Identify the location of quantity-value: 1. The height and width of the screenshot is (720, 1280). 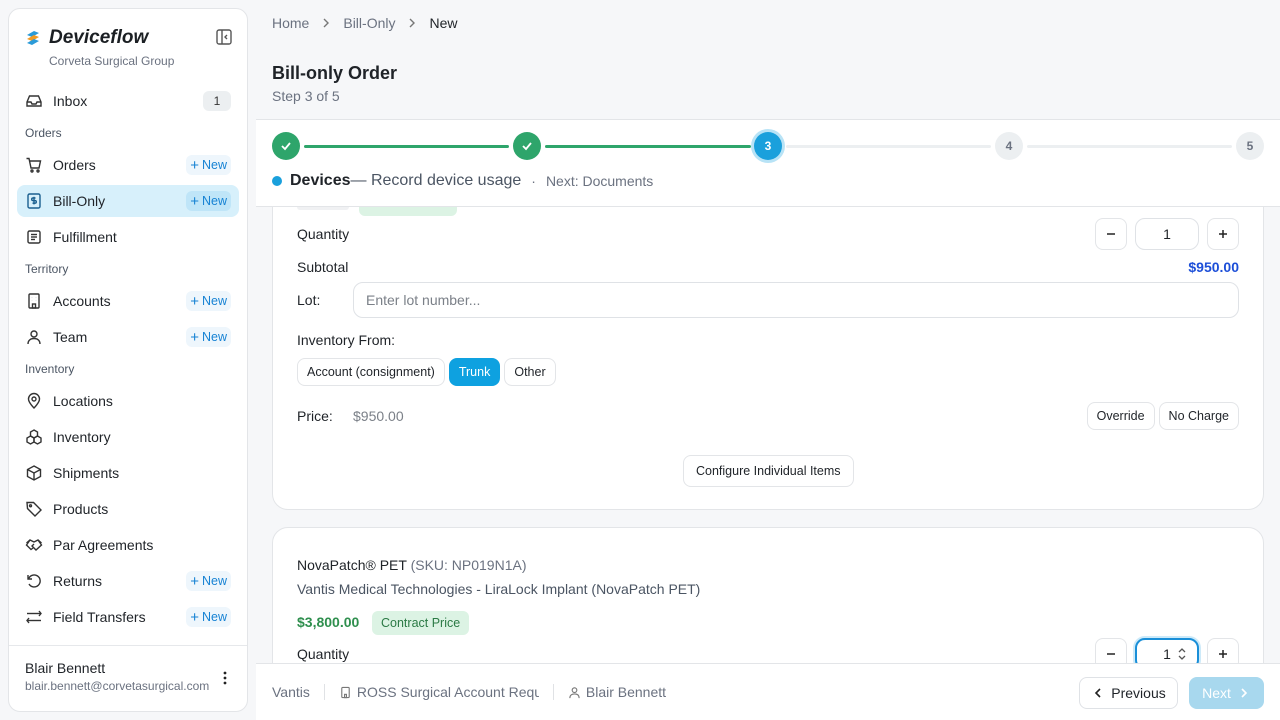
(1167, 654).